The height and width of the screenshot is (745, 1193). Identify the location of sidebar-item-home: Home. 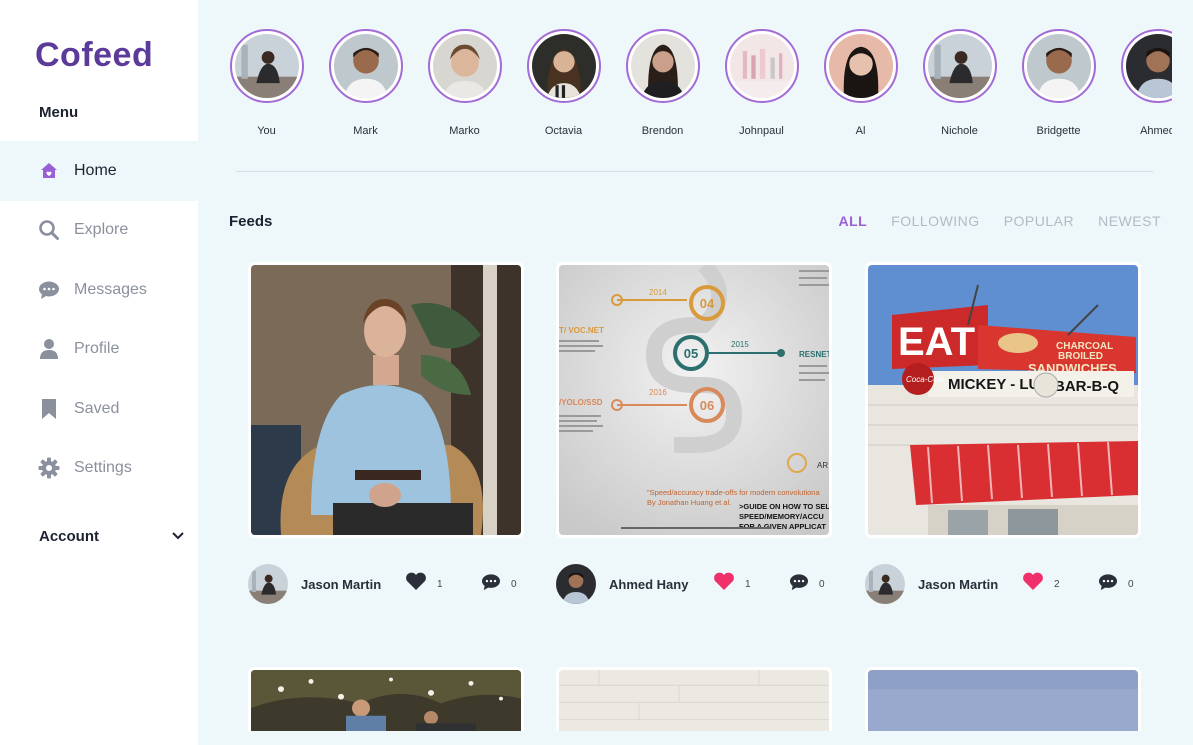
(99, 171).